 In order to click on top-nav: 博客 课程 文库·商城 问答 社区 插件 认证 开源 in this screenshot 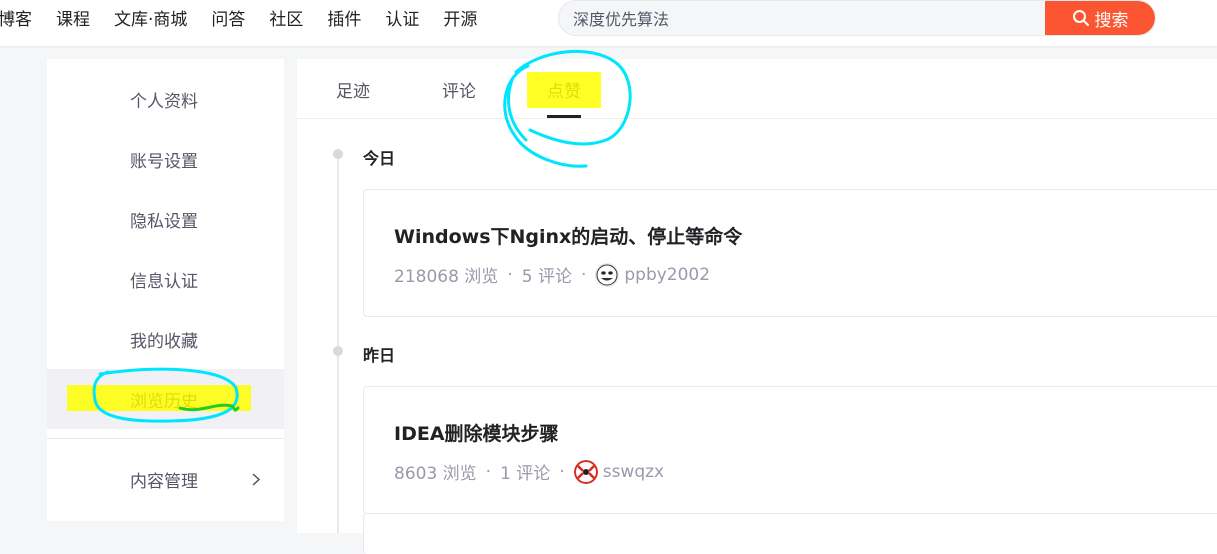, I will do `click(250, 17)`.